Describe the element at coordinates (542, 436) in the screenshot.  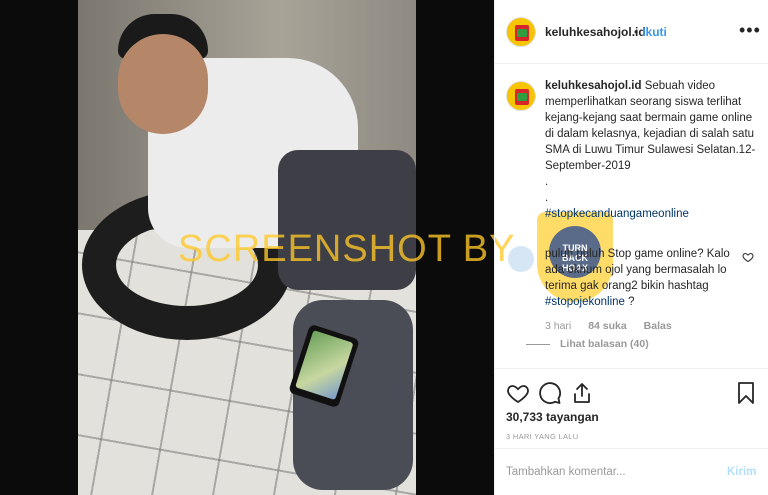
I see `post-timestamp: 3 HARI YANG LALU` at that location.